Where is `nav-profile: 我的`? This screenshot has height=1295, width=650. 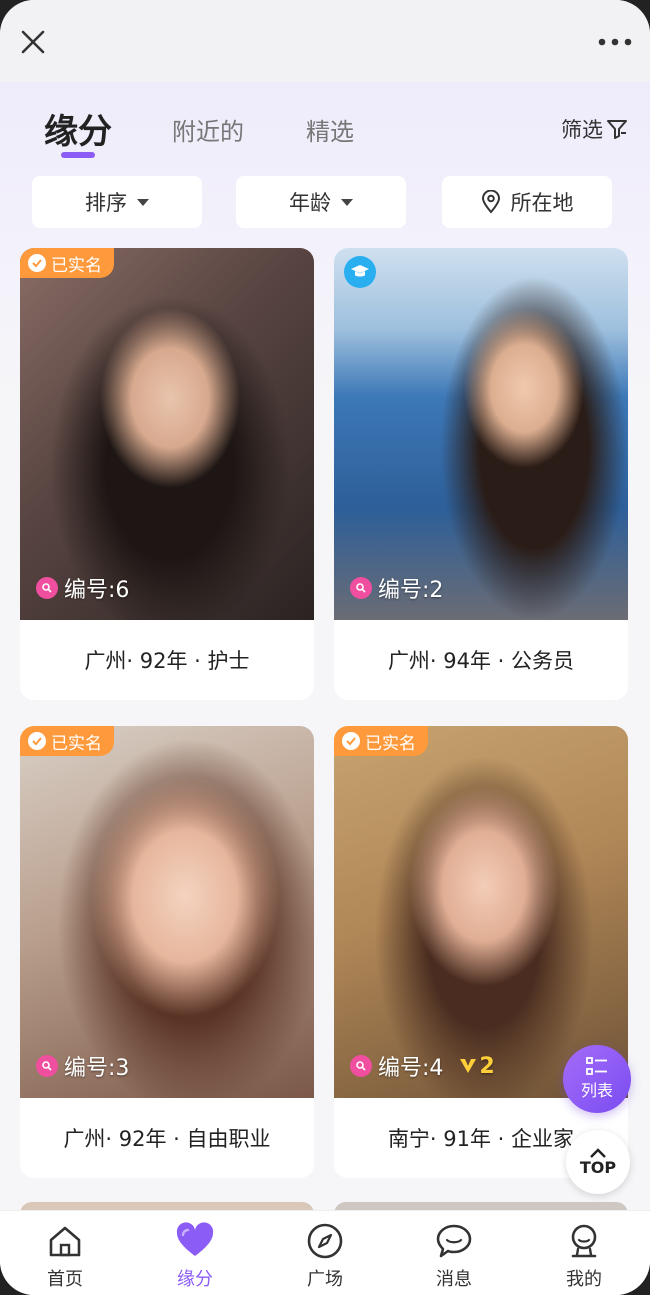 nav-profile: 我的 is located at coordinates (584, 1256).